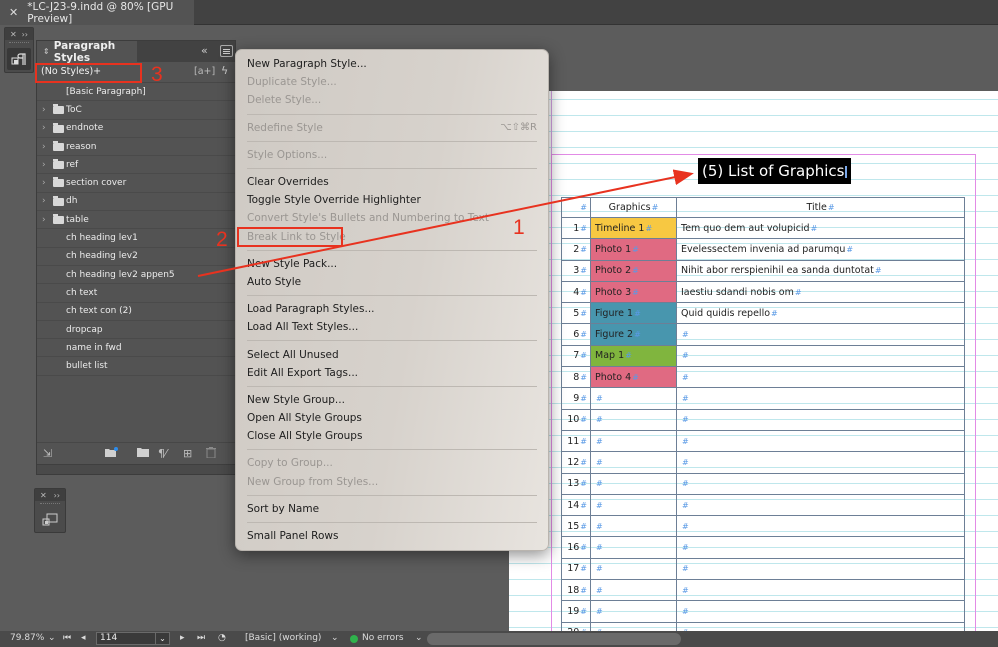 The image size is (998, 647). What do you see at coordinates (283, 638) in the screenshot?
I see `preflight-profile: [Basic] (working)` at bounding box center [283, 638].